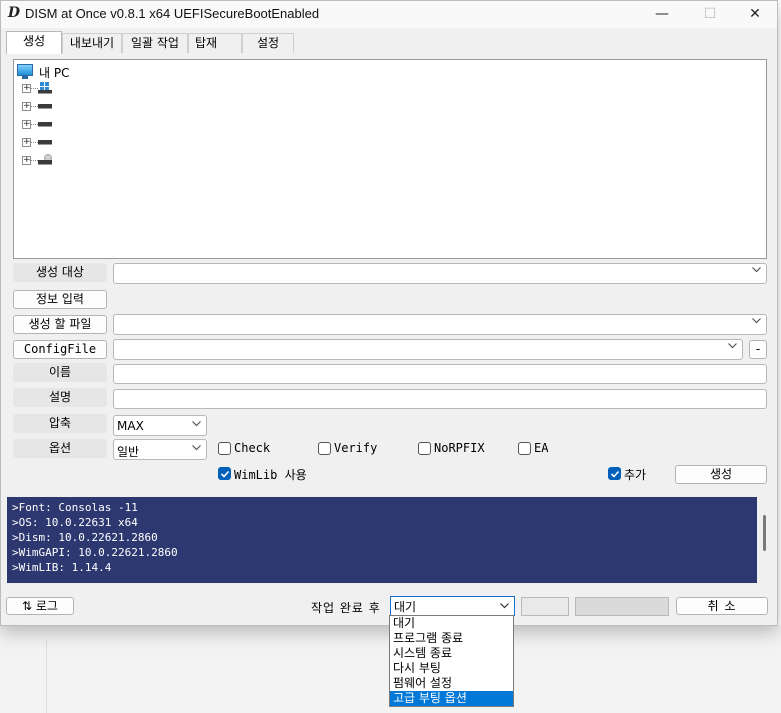 The width and height of the screenshot is (781, 713). I want to click on info-input-button: 정보 입력, so click(60, 299).